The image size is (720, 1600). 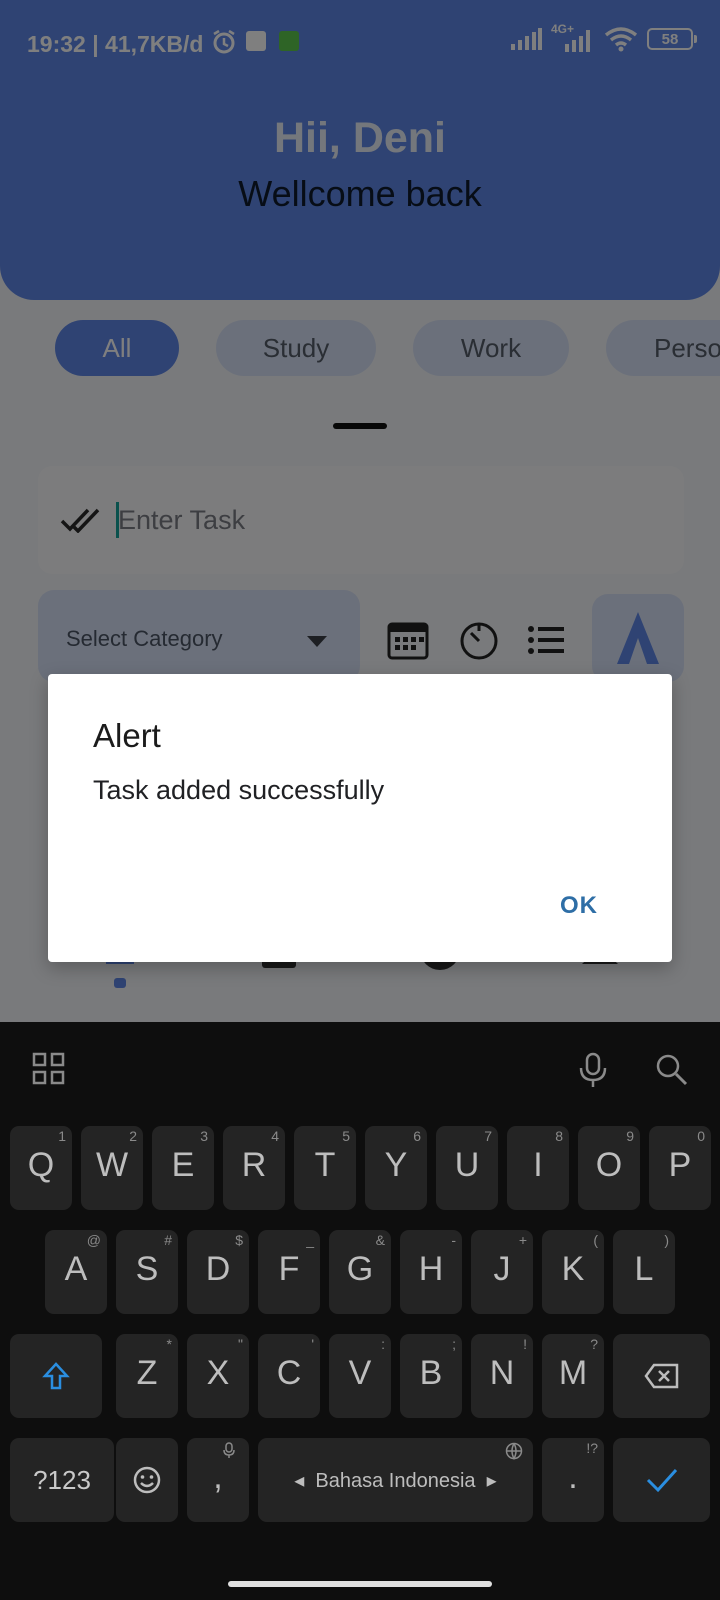 I want to click on period-key-hint: !?, so click(x=592, y=1448).